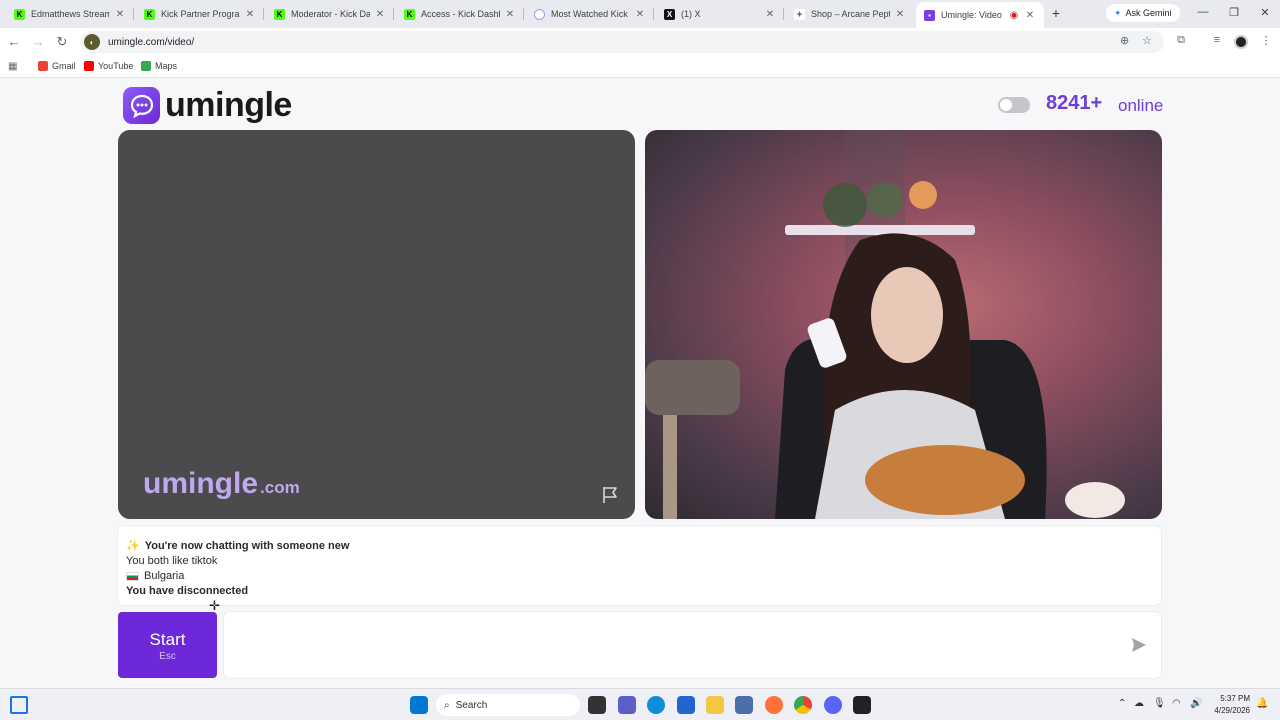 The width and height of the screenshot is (1280, 720). Describe the element at coordinates (622, 42) in the screenshot. I see `address-bar: ◐ umingle.com/video/ ⊕ ☆` at that location.